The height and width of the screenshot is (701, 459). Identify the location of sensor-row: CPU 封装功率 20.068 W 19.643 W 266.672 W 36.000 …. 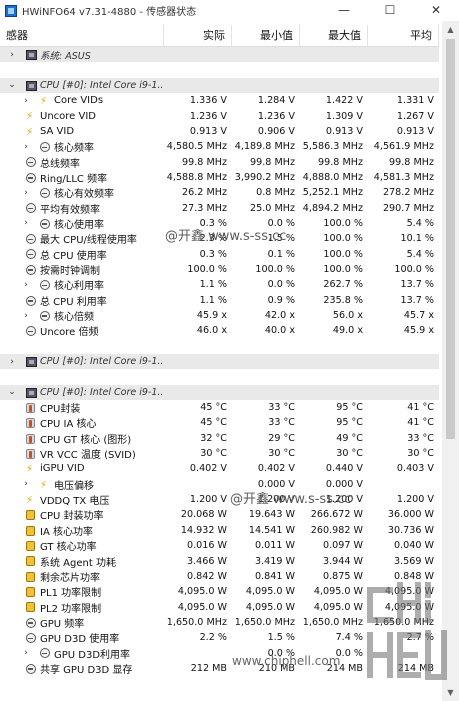
(219, 514).